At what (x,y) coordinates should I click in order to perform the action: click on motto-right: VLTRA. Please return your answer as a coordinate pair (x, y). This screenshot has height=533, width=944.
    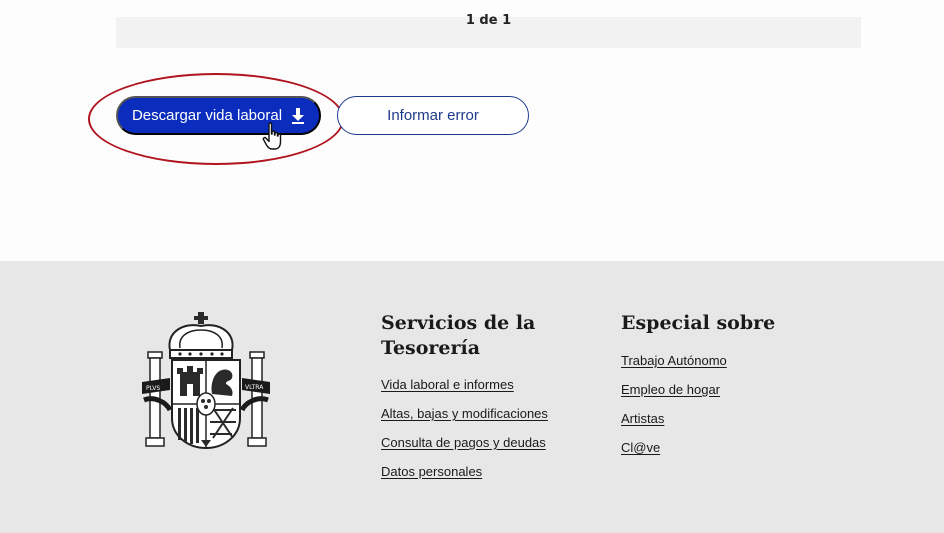
    Looking at the image, I should click on (254, 387).